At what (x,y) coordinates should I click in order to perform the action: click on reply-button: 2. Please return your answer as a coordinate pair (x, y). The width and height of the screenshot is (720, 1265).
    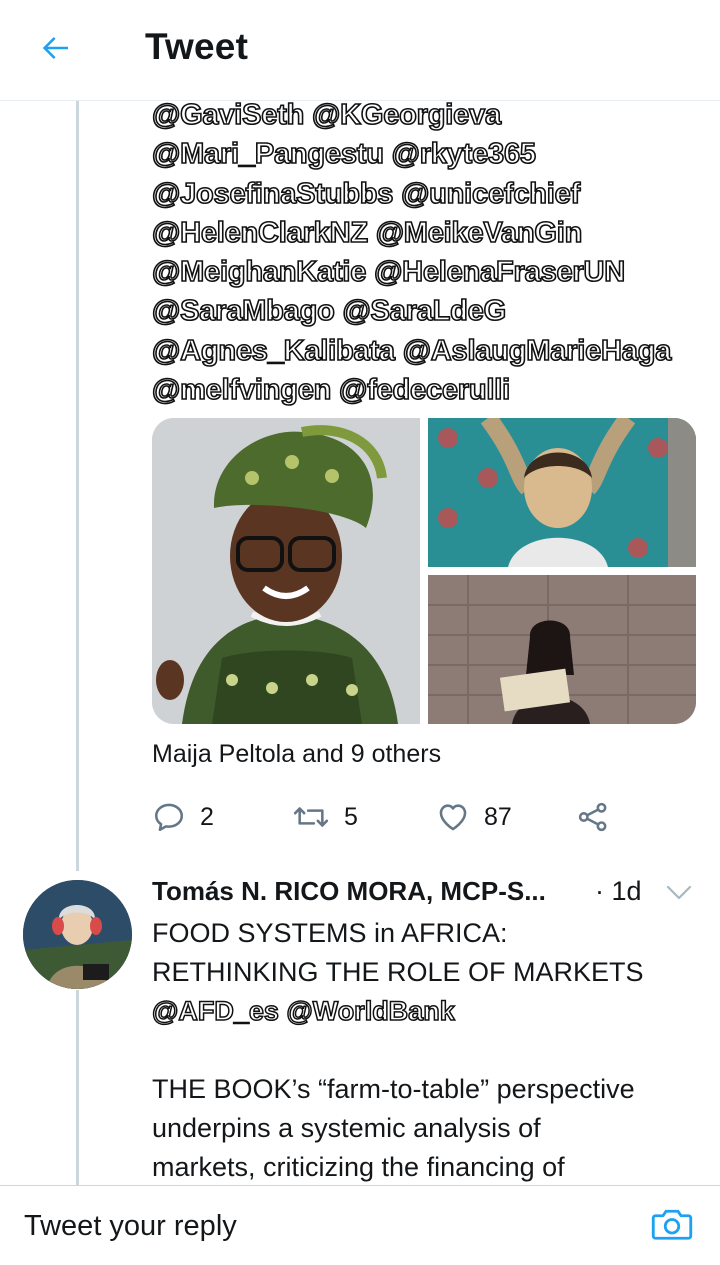
    Looking at the image, I should click on (183, 817).